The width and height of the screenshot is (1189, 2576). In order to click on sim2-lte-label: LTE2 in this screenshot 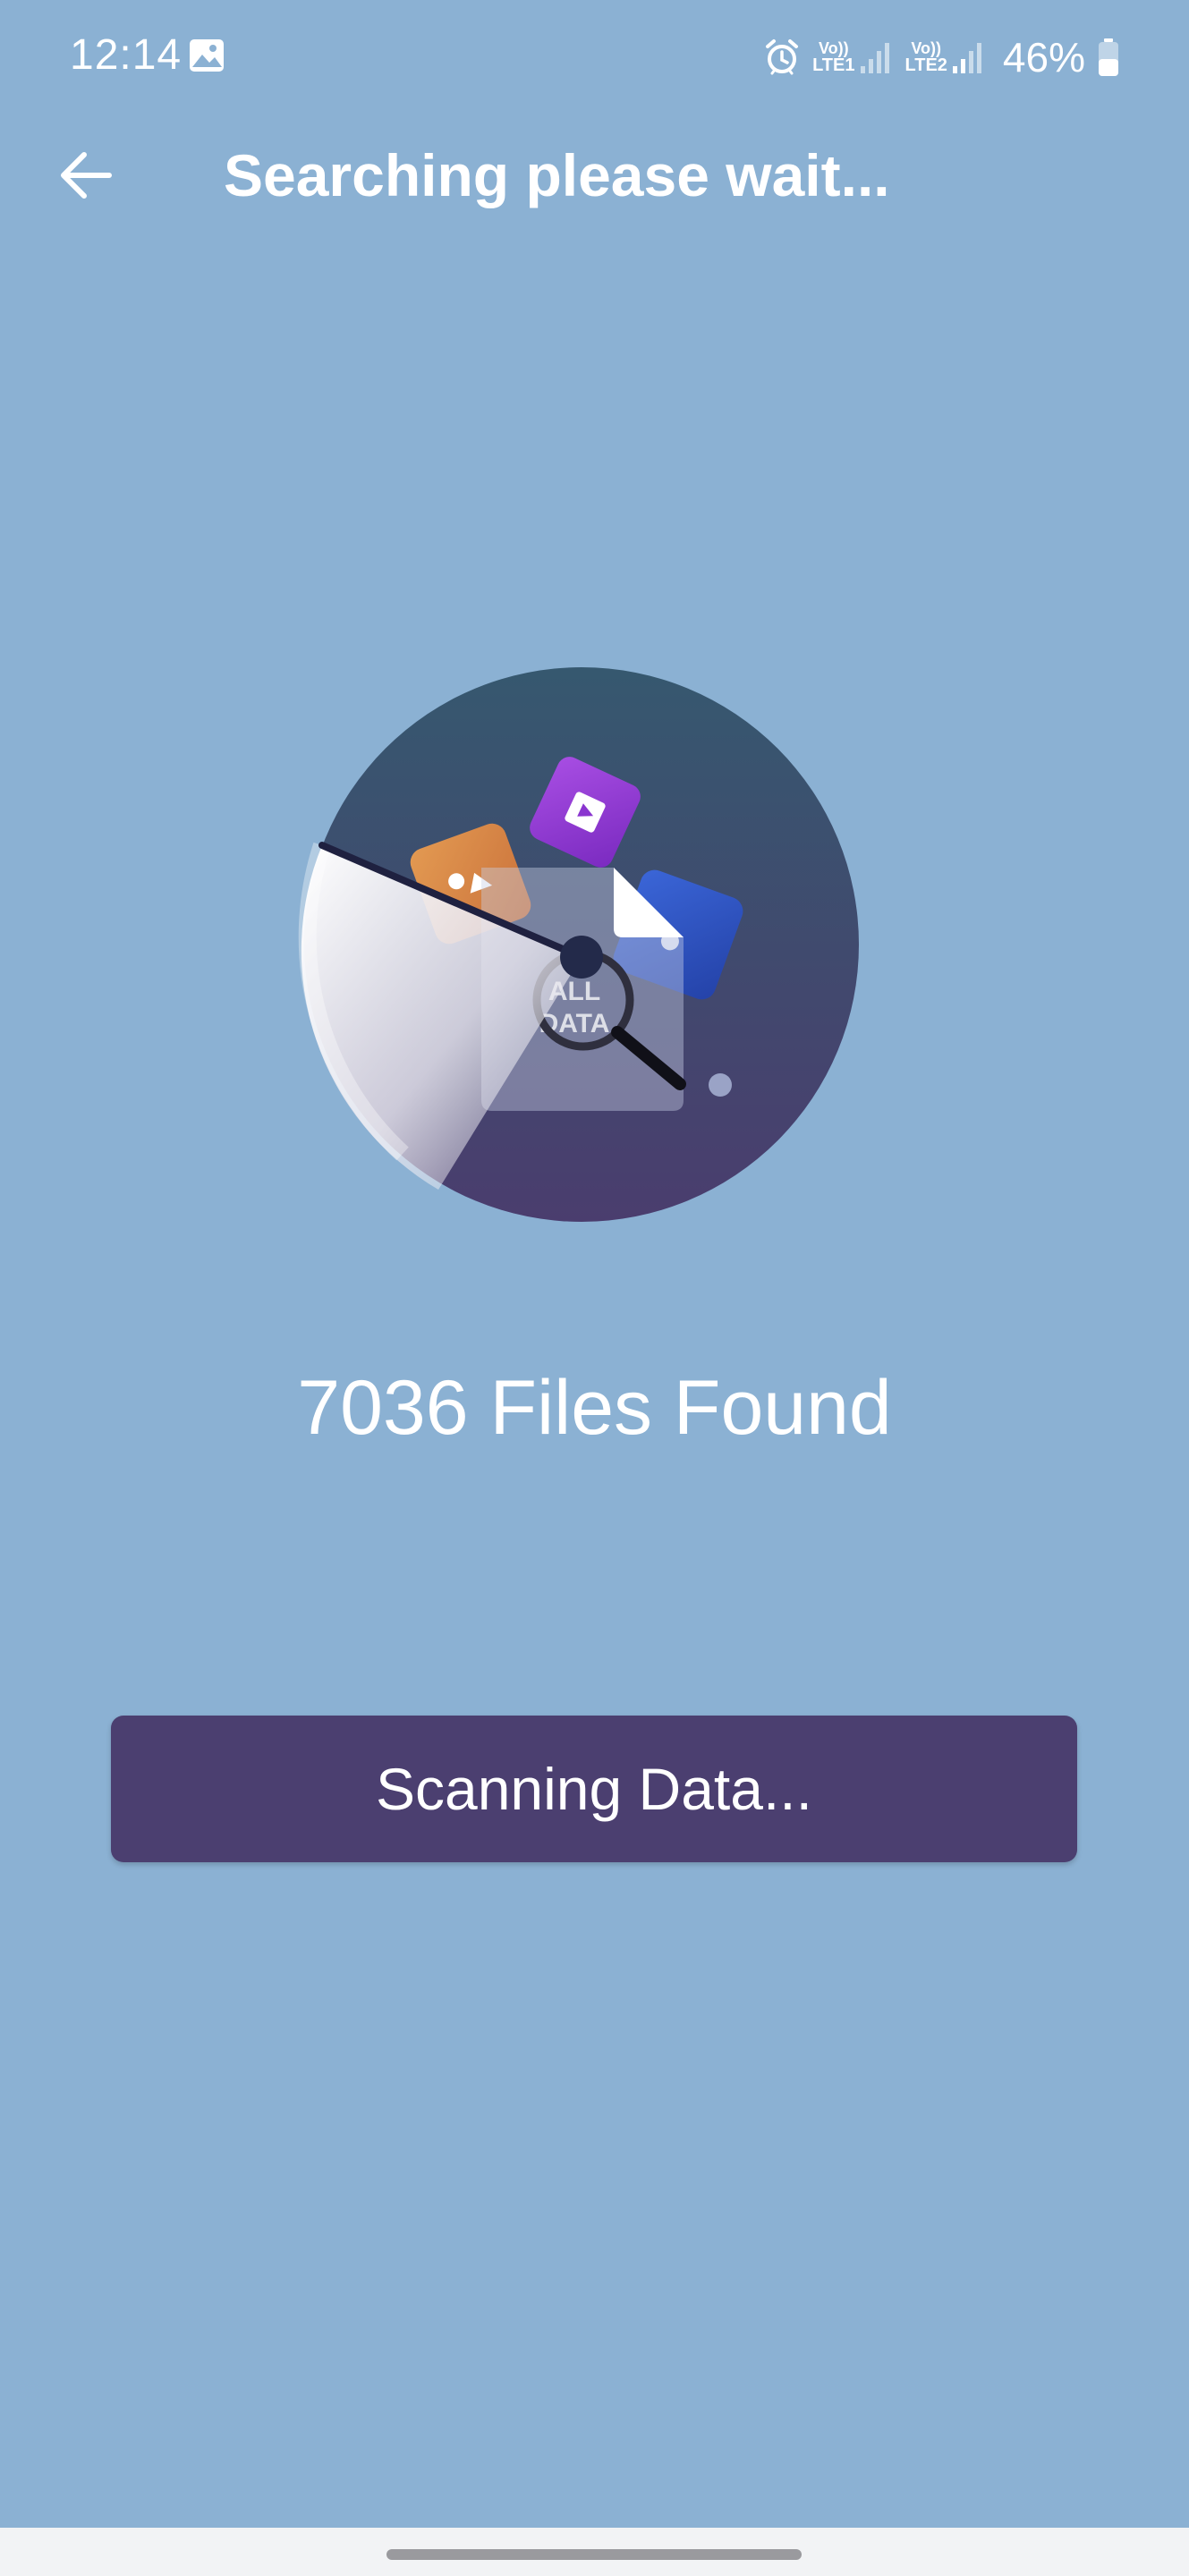, I will do `click(926, 65)`.